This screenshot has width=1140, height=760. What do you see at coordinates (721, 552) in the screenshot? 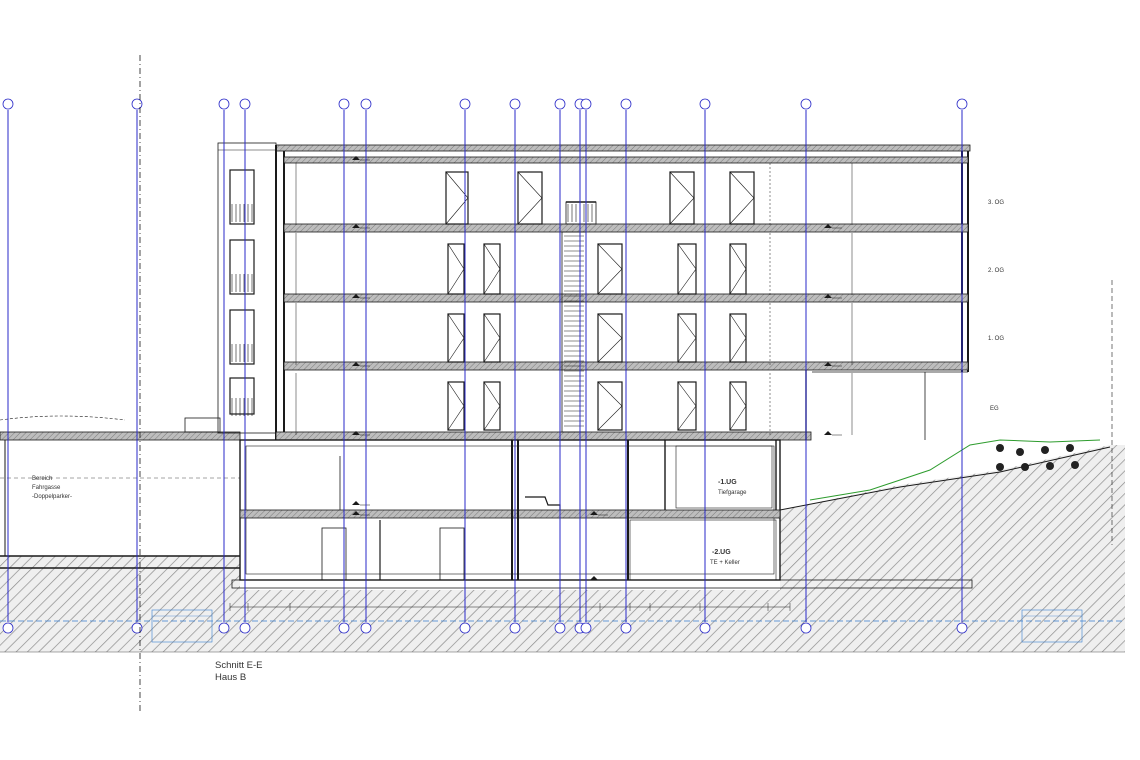
I see `basement-label-ug2: -2.UG` at bounding box center [721, 552].